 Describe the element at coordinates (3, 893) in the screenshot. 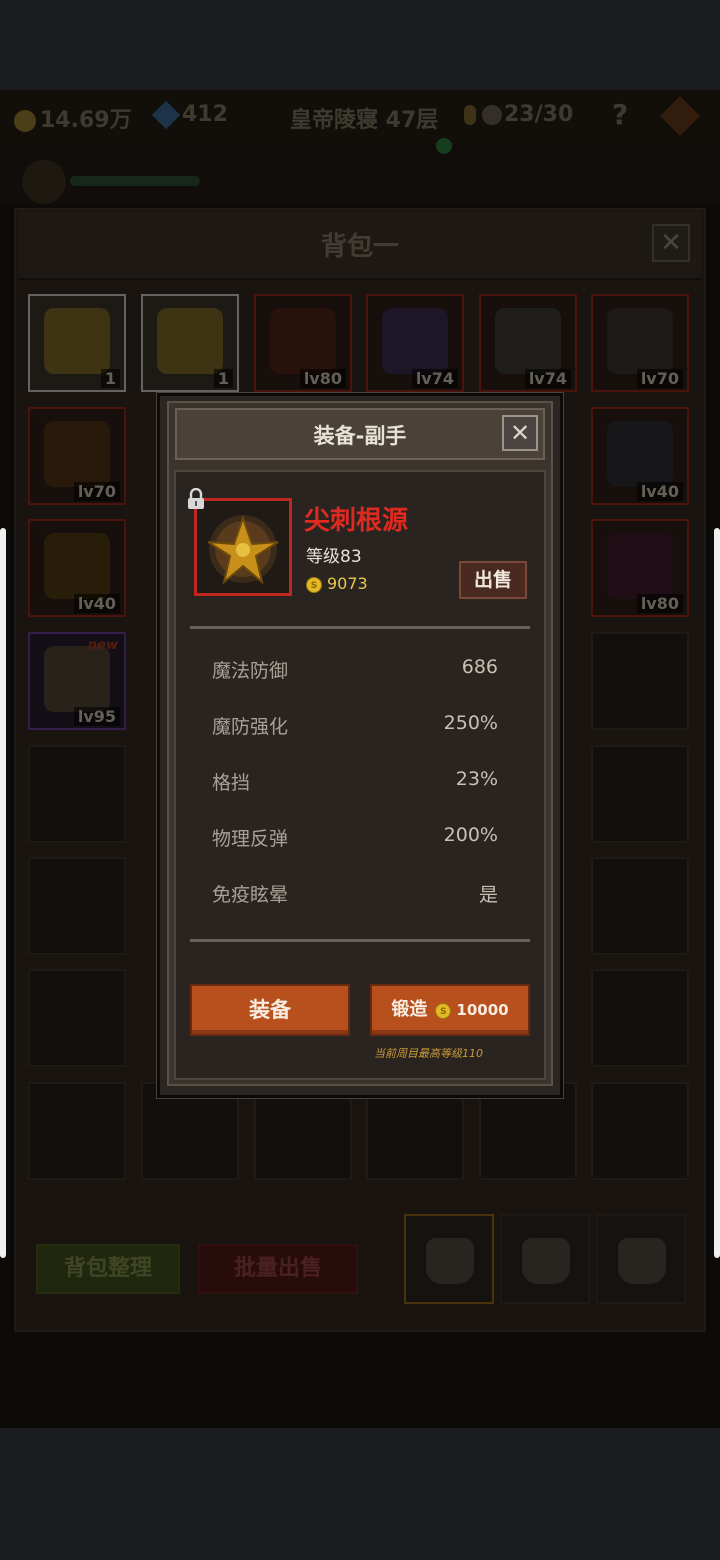

I see `left-edge-indicator` at that location.